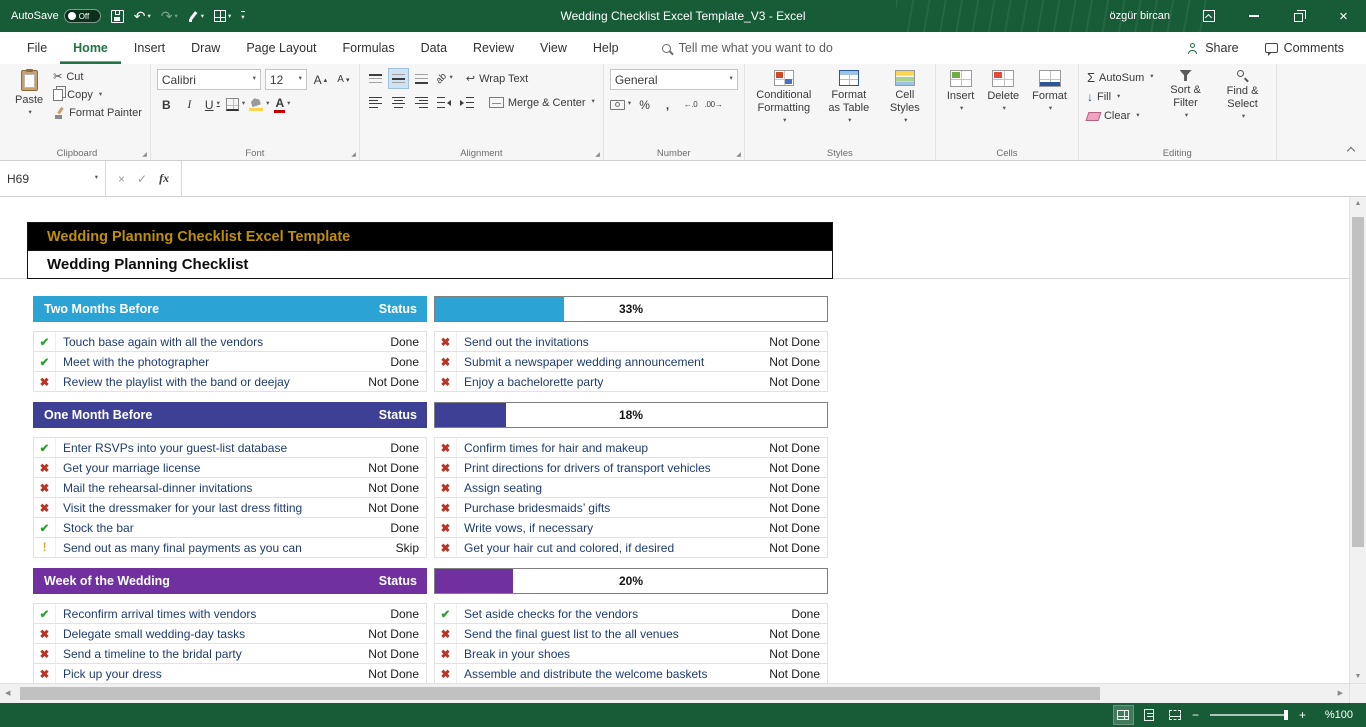  What do you see at coordinates (631, 488) in the screenshot?
I see `task-row: ✖ Assign seating Not Done` at bounding box center [631, 488].